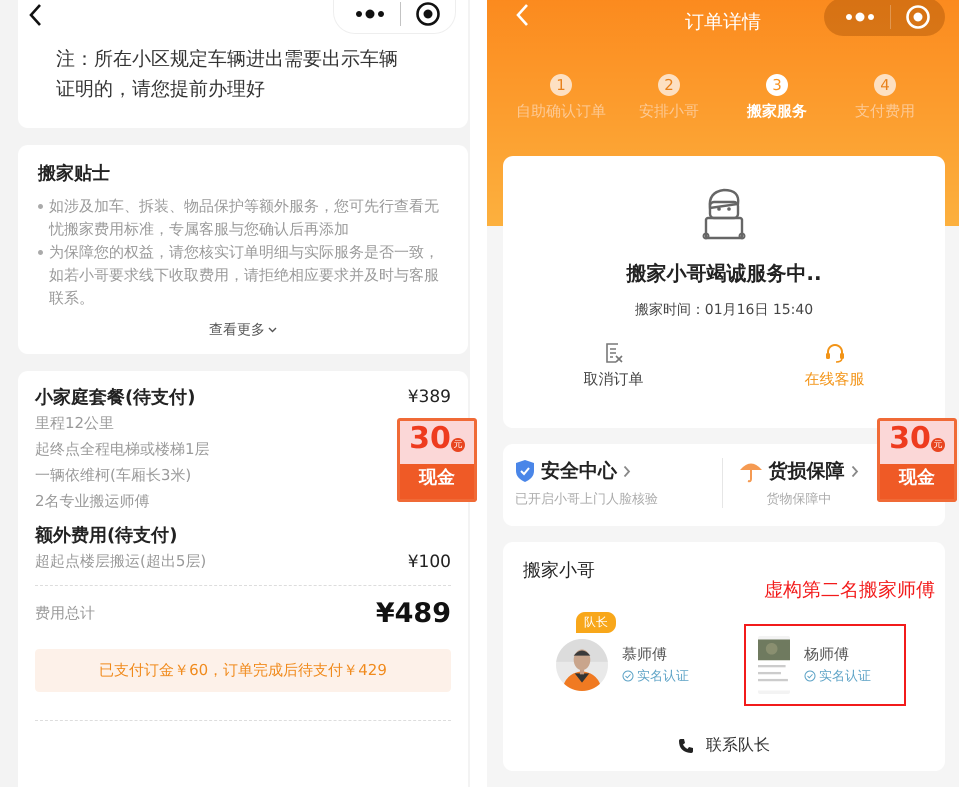 This screenshot has height=787, width=959. What do you see at coordinates (429, 562) in the screenshot?
I see `price-text: ¥100` at bounding box center [429, 562].